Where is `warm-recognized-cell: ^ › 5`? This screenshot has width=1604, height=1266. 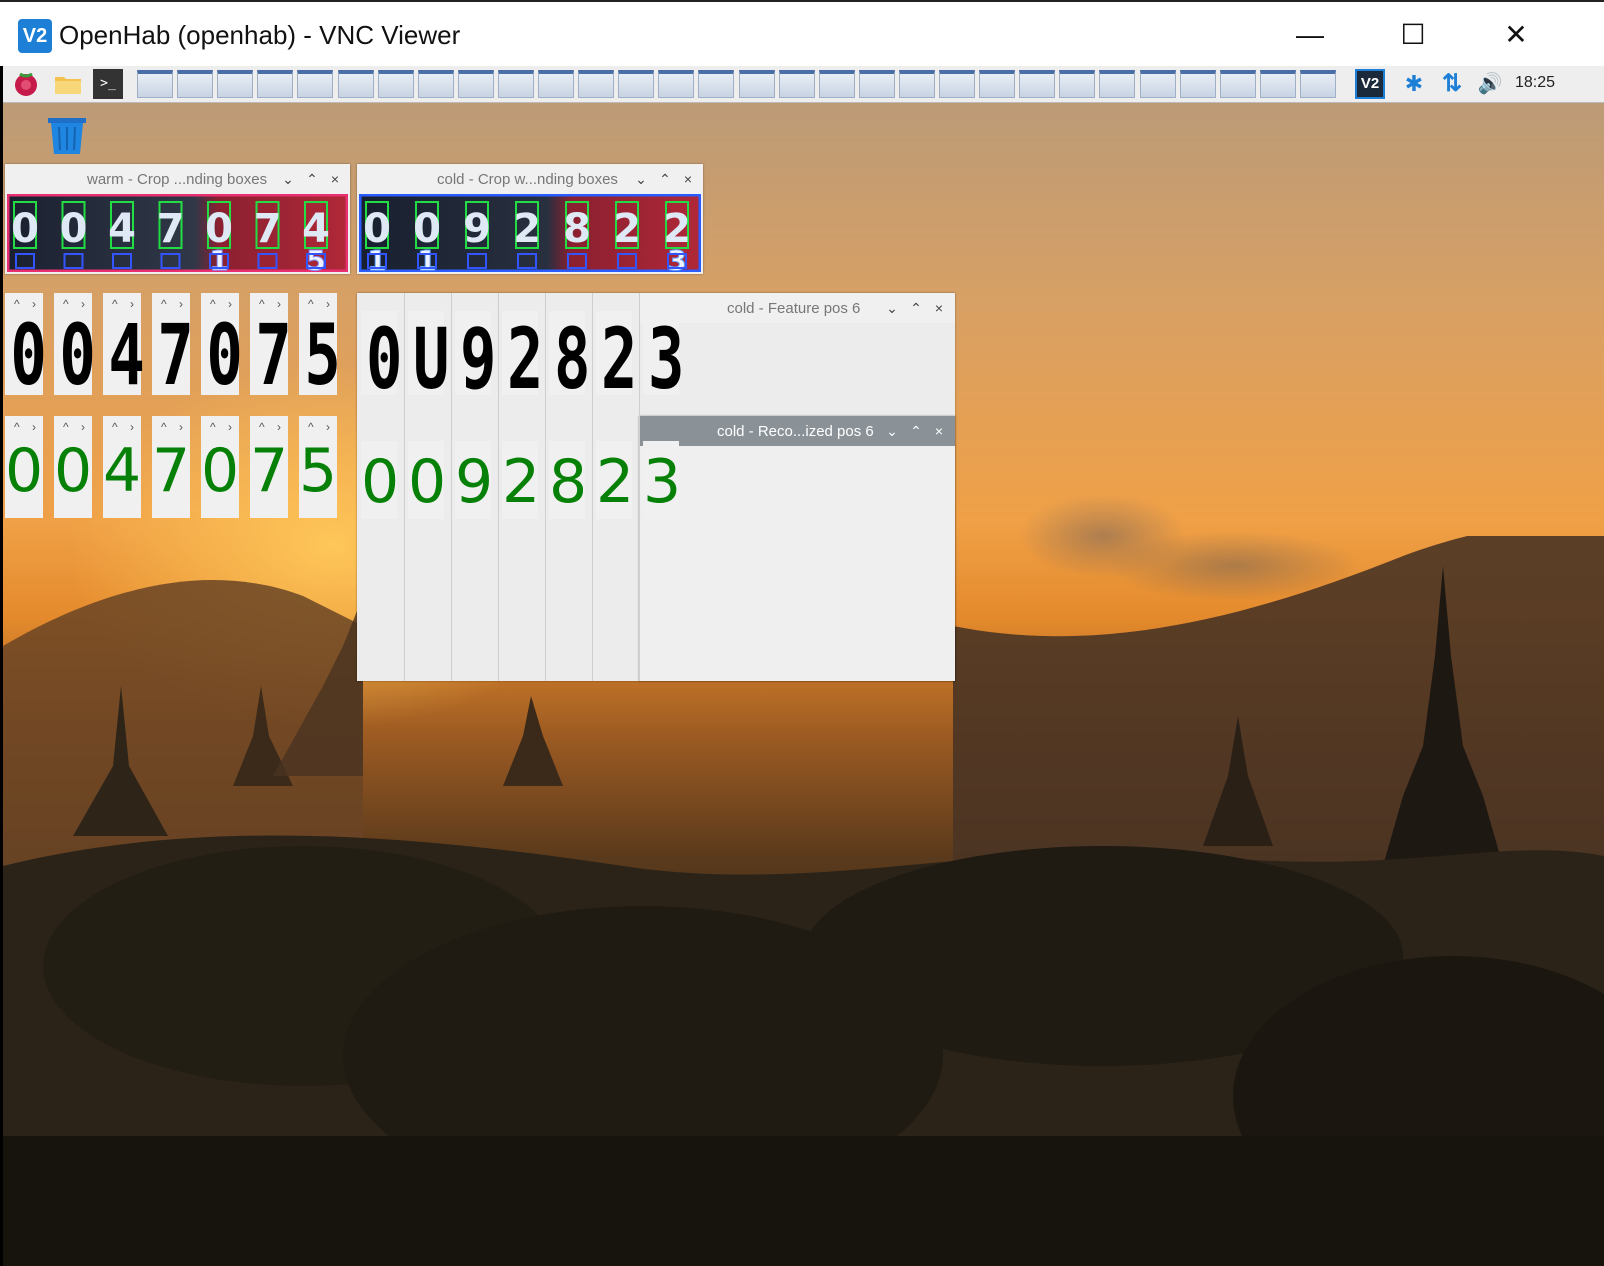
warm-recognized-cell: ^ › 5 is located at coordinates (318, 467).